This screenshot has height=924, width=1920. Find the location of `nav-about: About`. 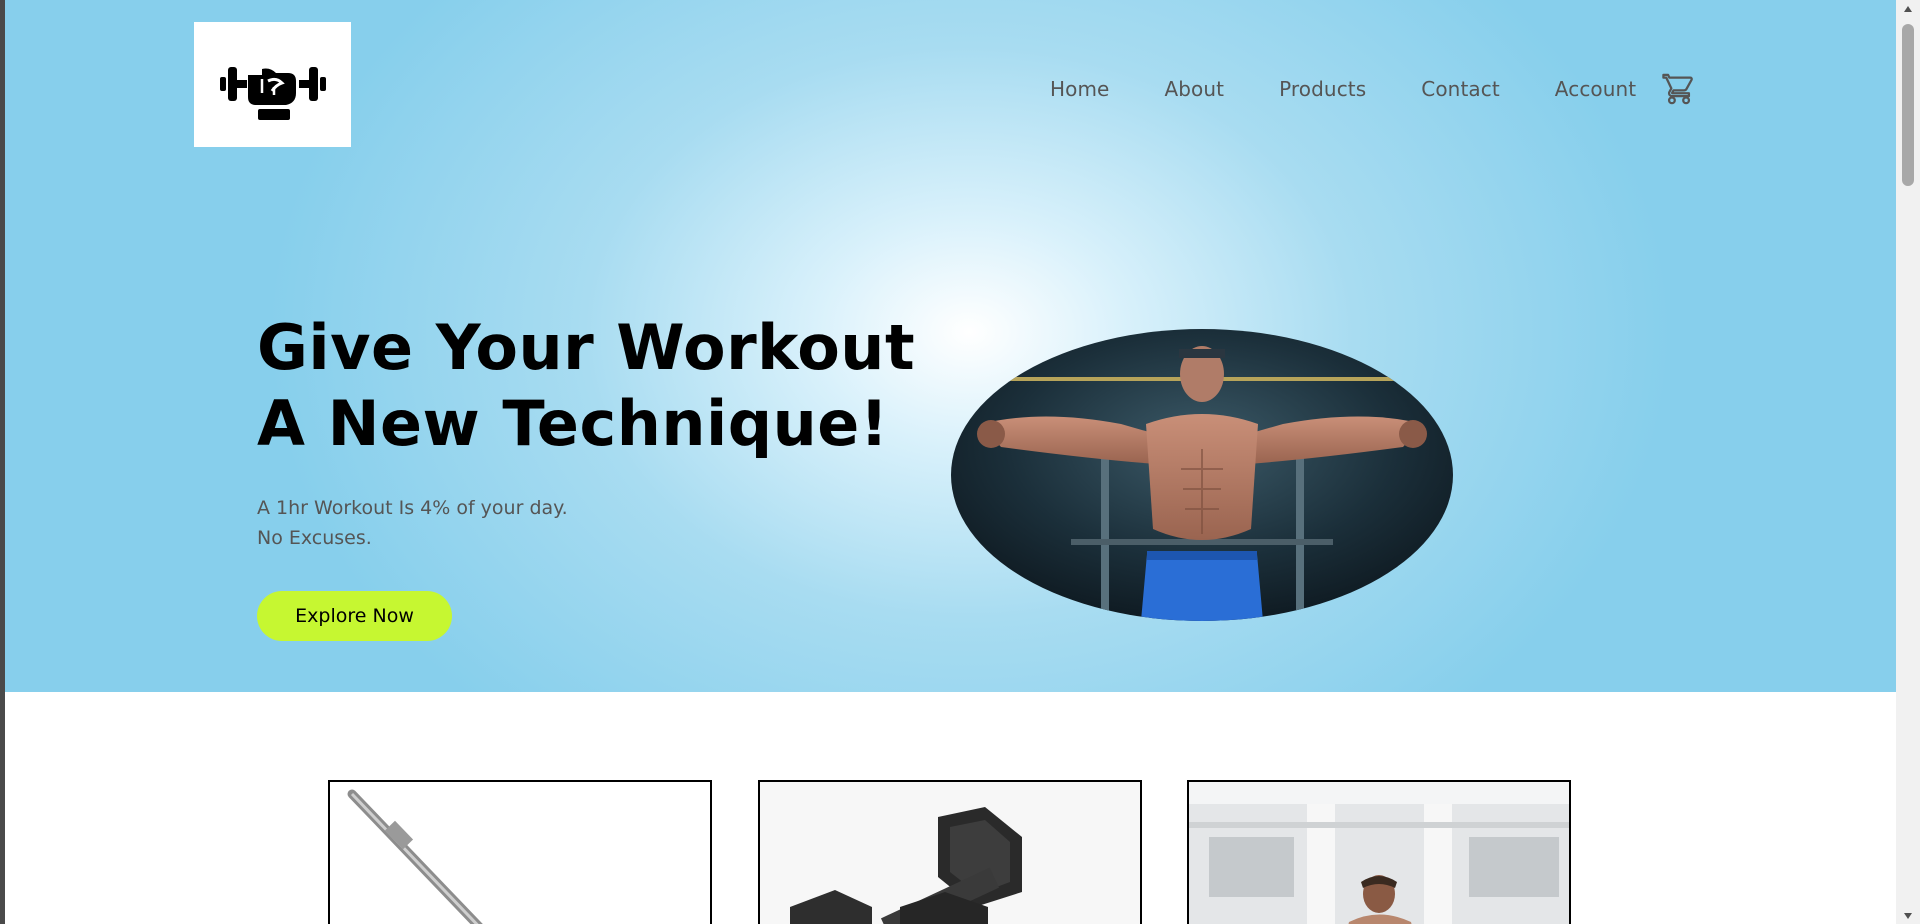

nav-about: About is located at coordinates (1194, 89).